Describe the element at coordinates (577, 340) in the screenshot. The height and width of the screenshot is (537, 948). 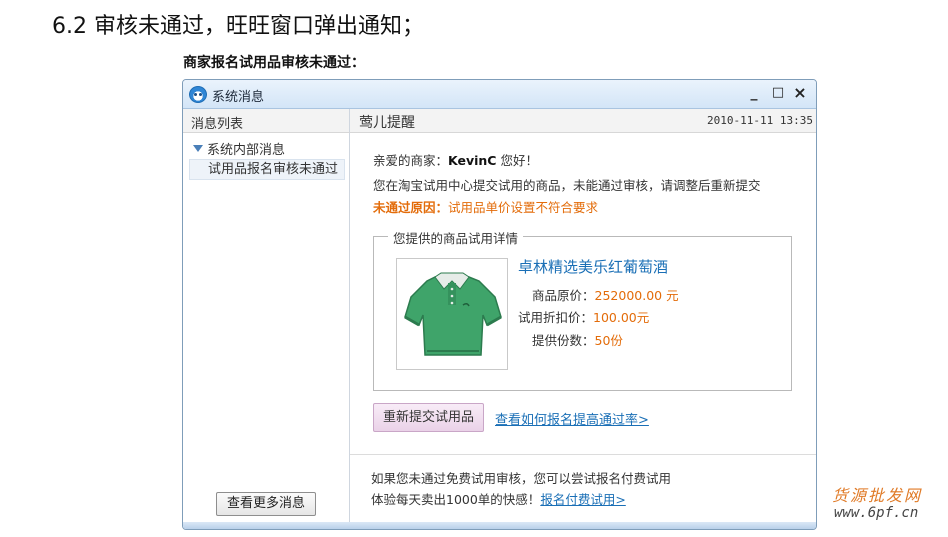
I see `quantity-row: 提供份数：50份` at that location.